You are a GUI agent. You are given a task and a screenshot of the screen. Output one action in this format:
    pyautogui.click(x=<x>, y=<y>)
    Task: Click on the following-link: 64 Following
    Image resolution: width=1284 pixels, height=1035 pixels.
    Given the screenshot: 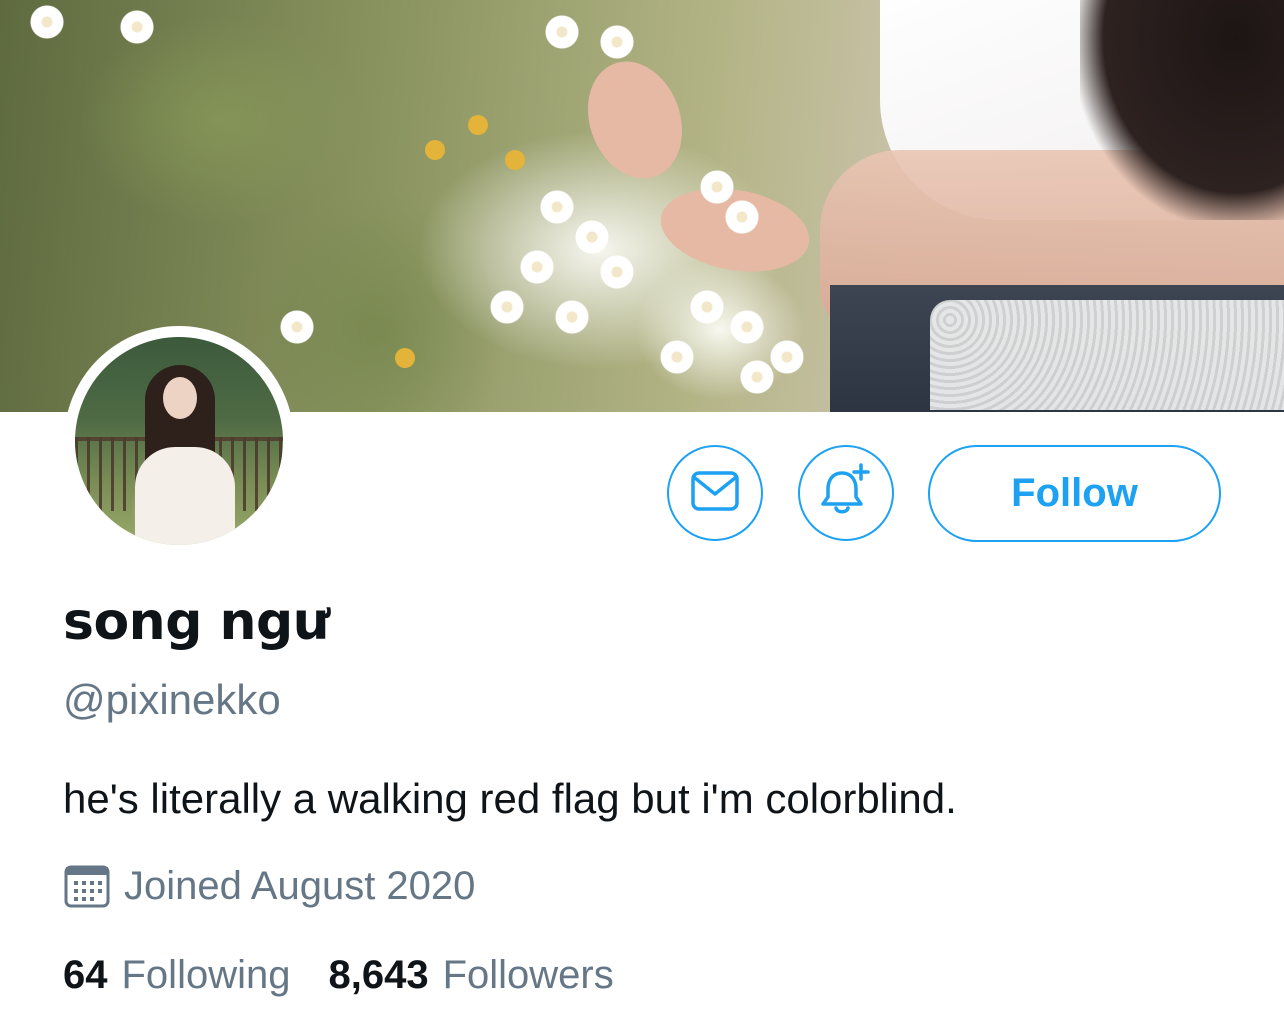 What is the action you would take?
    pyautogui.click(x=176, y=975)
    